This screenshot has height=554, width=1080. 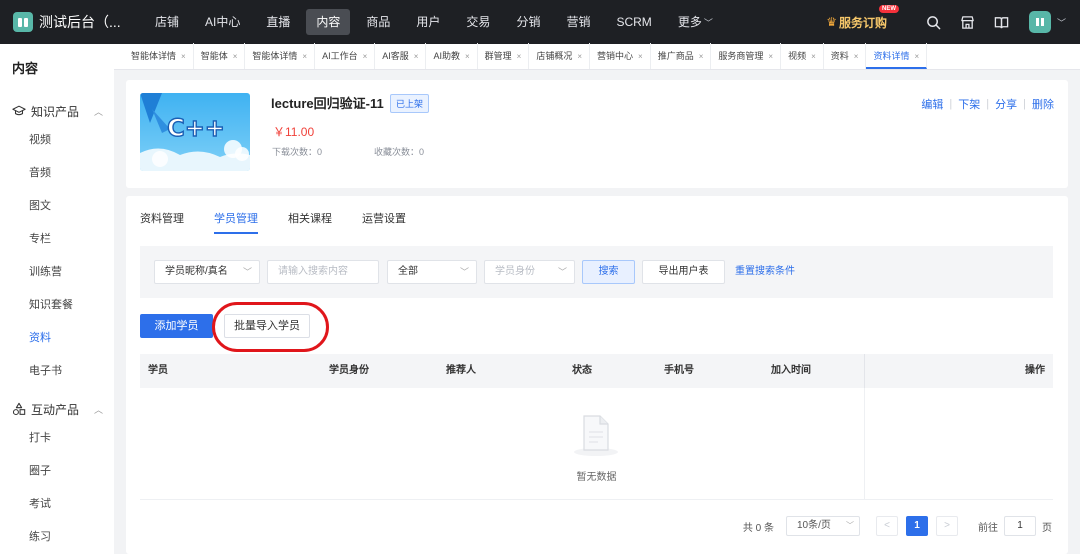 What do you see at coordinates (932, 104) in the screenshot?
I see `edit-link: 编辑` at bounding box center [932, 104].